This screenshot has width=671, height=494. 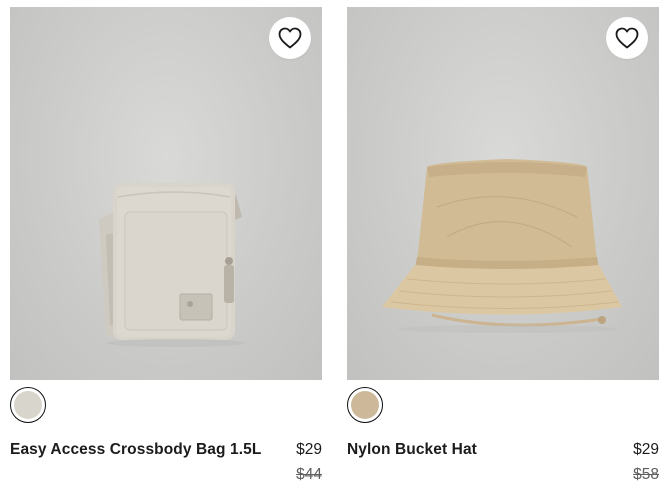 What do you see at coordinates (502, 246) in the screenshot?
I see `bucket-hat-image` at bounding box center [502, 246].